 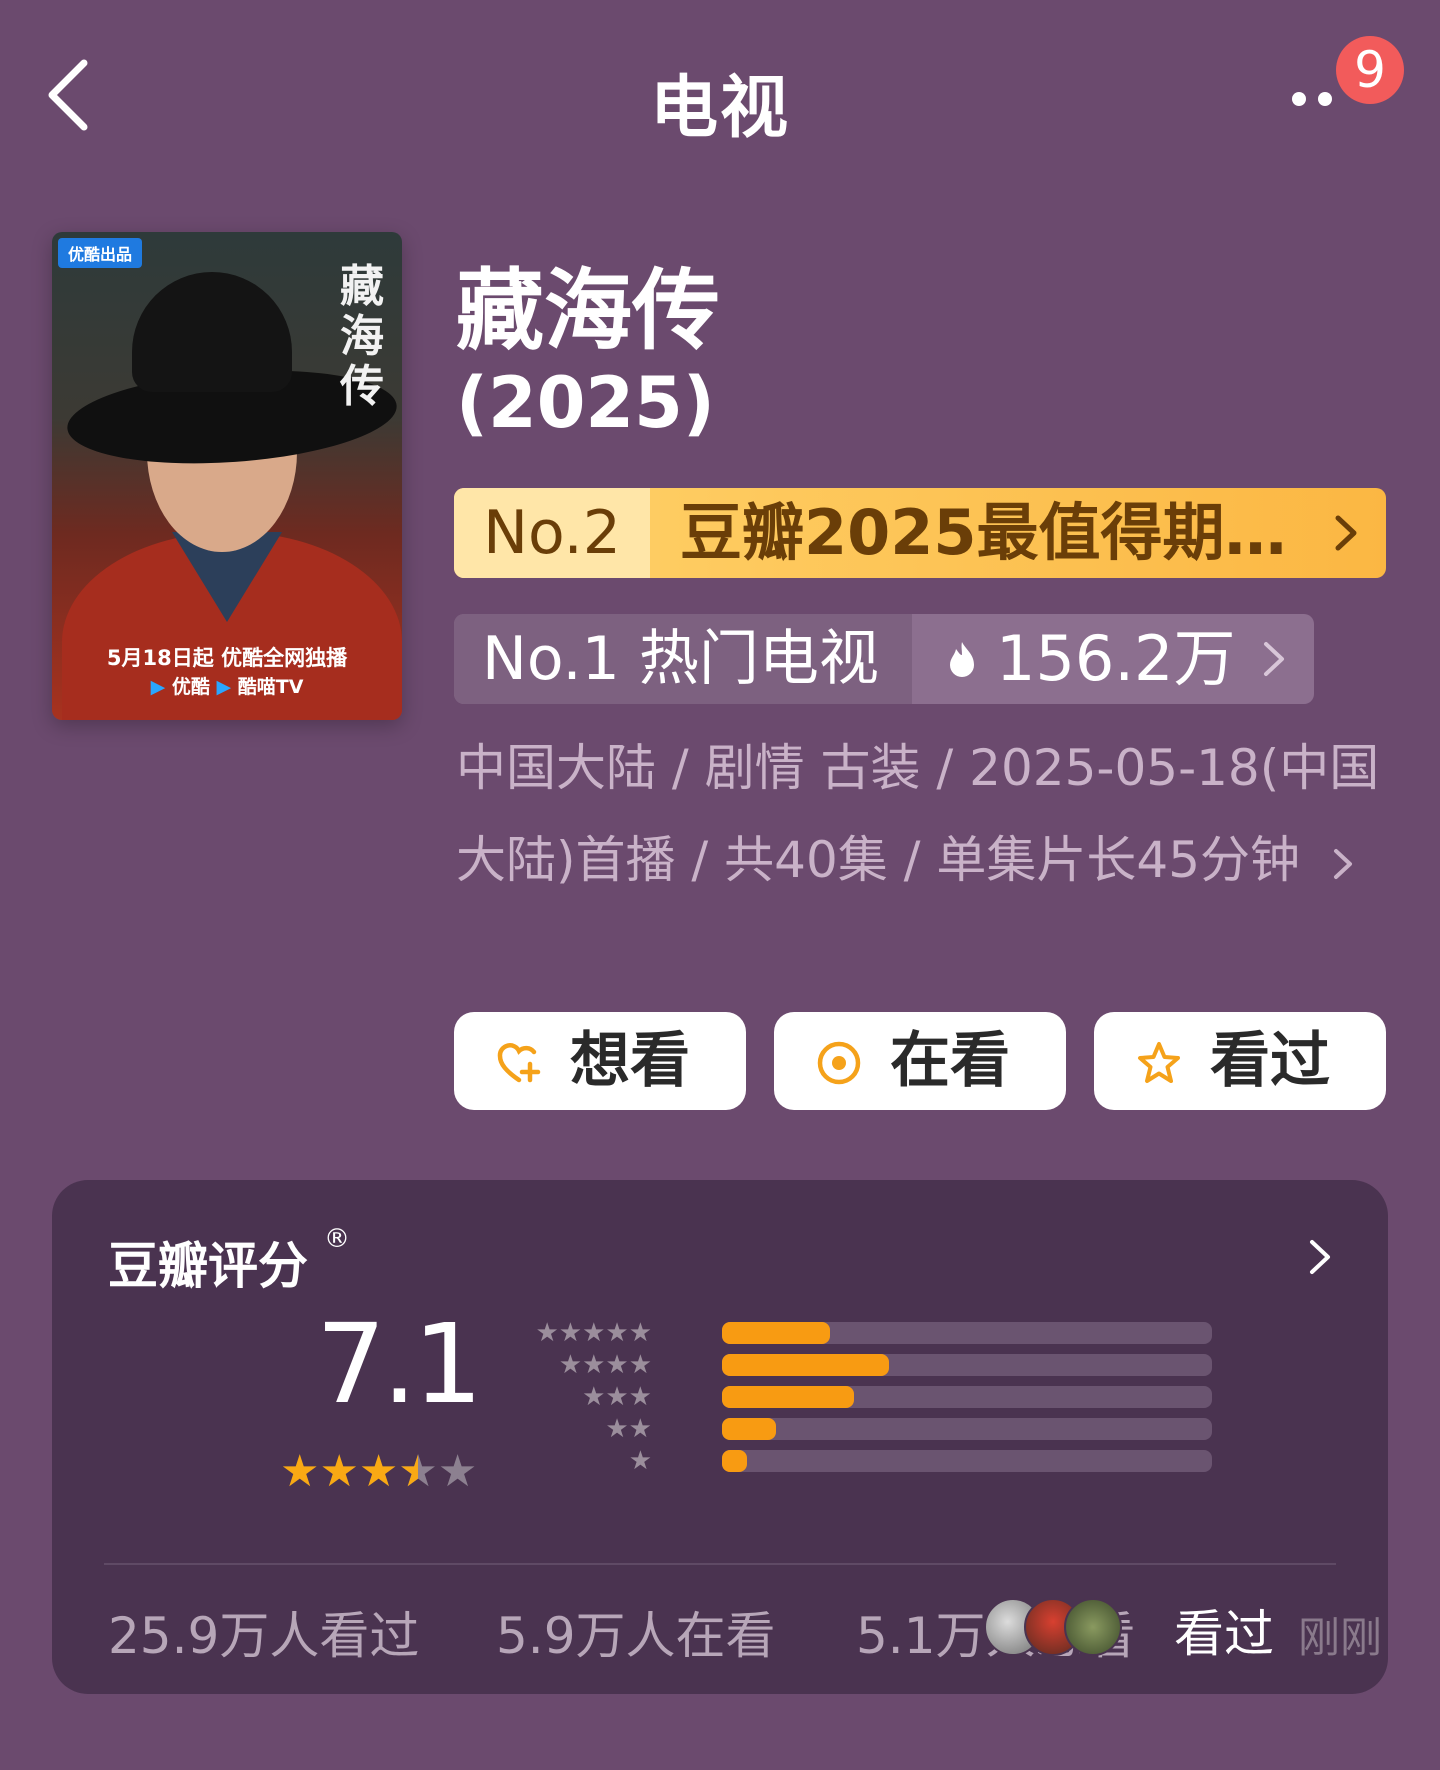 I want to click on distribution-stars-icon: ★★★, so click(x=617, y=1397).